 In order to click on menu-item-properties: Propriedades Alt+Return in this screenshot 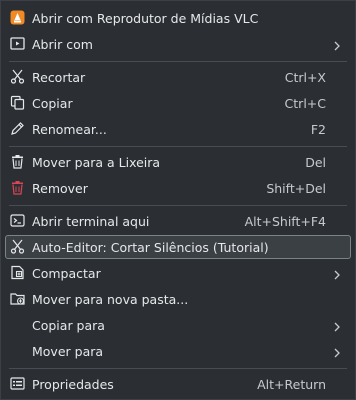, I will do `click(178, 384)`.